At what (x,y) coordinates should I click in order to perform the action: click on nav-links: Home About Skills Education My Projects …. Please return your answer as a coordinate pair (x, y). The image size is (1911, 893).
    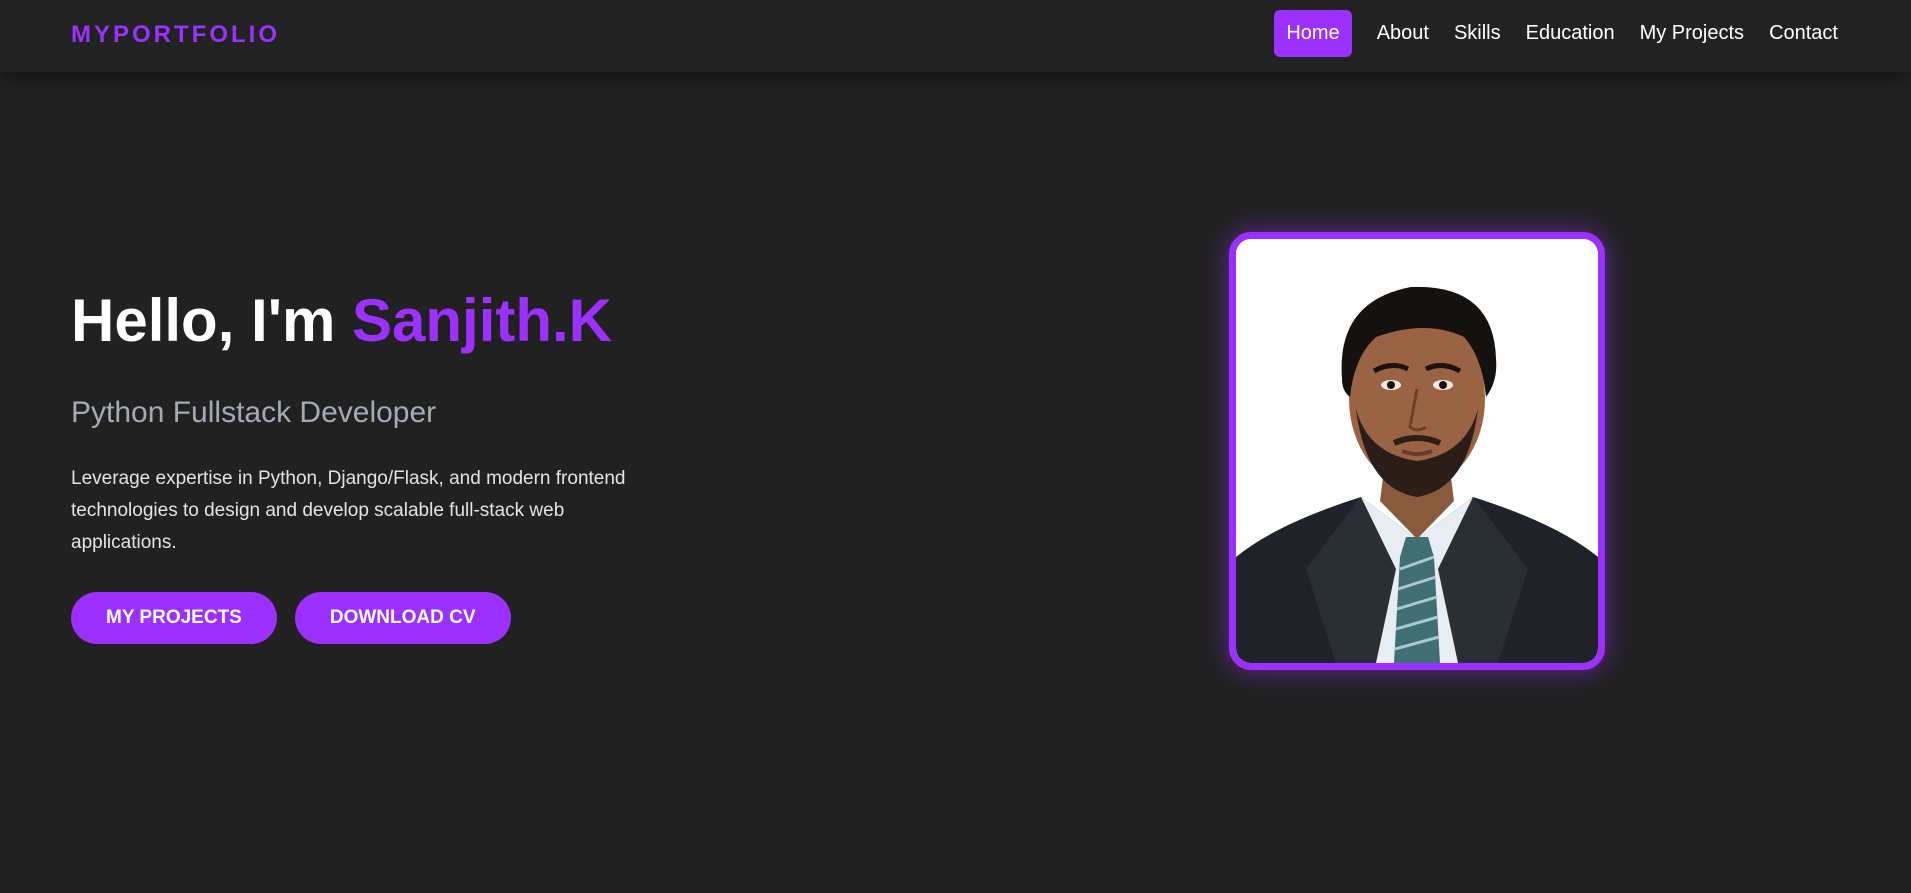
    Looking at the image, I should click on (1561, 33).